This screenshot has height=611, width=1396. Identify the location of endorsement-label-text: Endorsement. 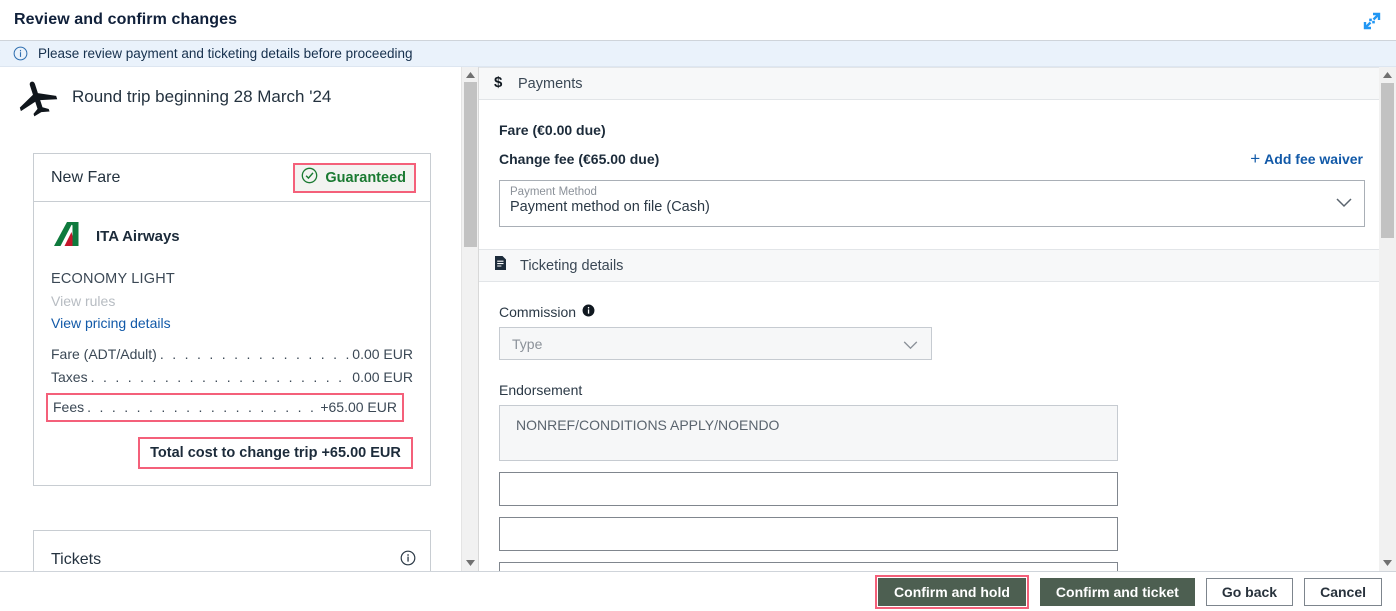
(541, 390).